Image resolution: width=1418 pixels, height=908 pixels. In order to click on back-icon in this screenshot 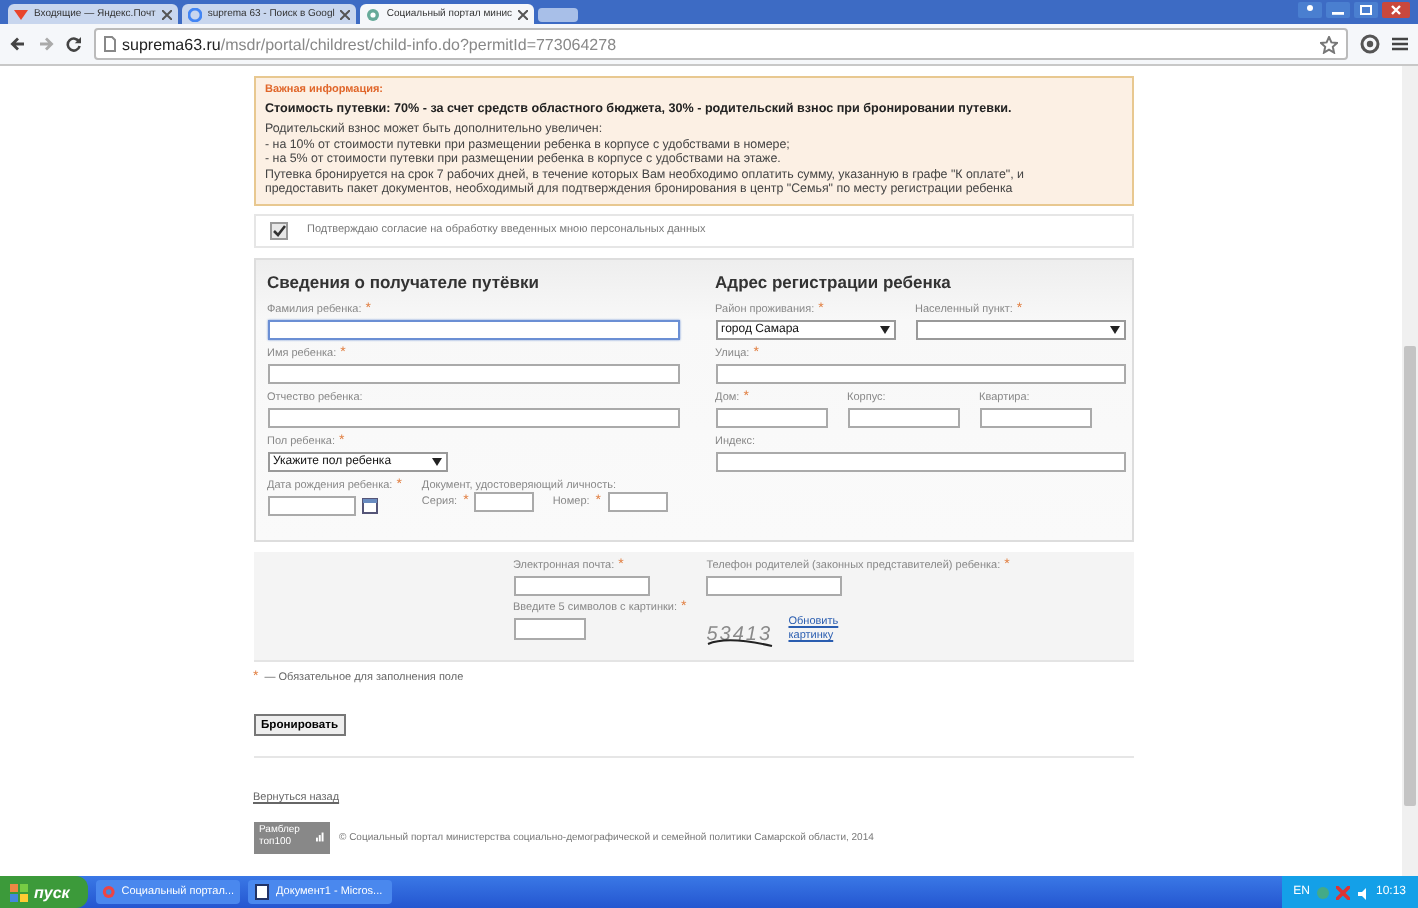, I will do `click(18, 44)`.